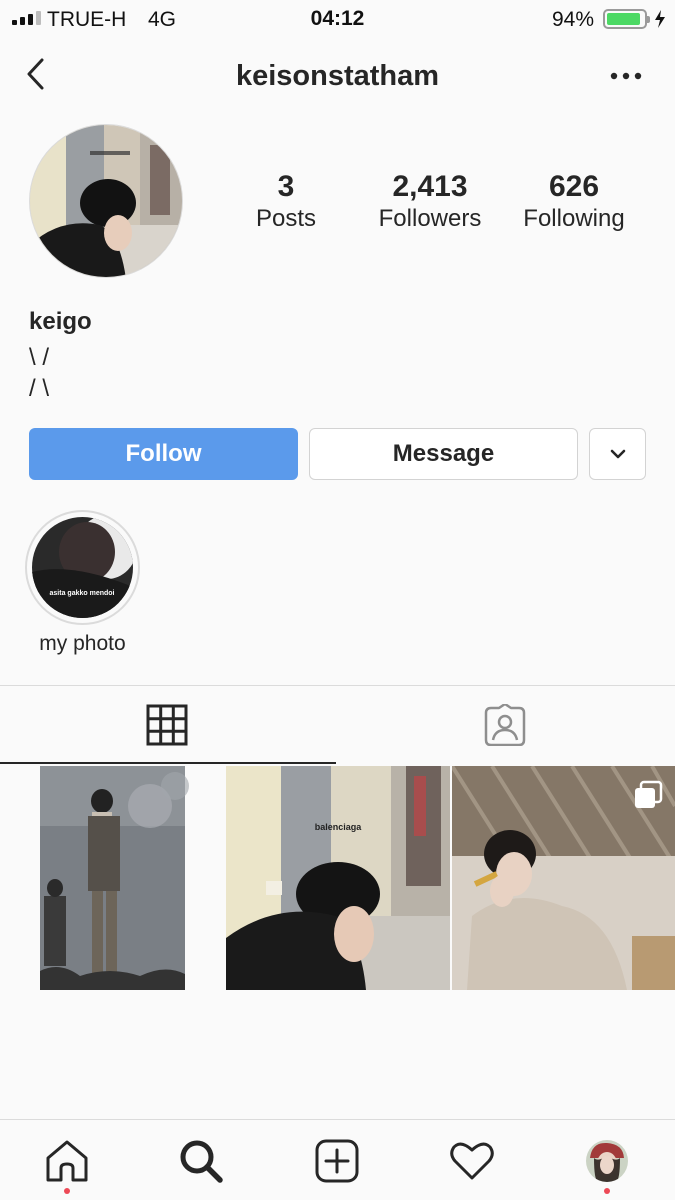  What do you see at coordinates (201, 1161) in the screenshot?
I see `search-icon` at bounding box center [201, 1161].